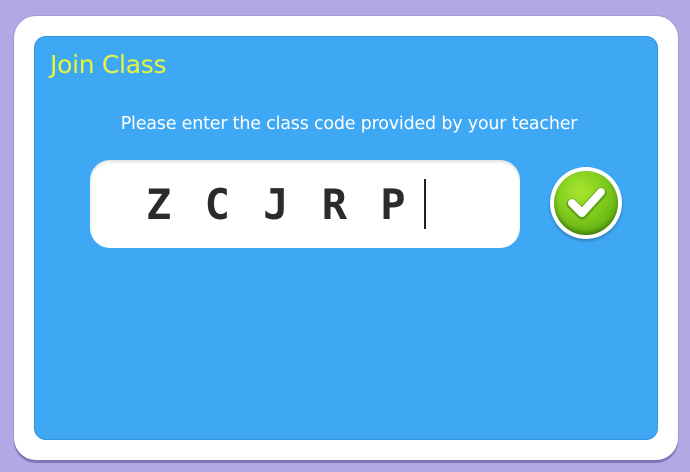  I want to click on checkmark-icon, so click(586, 203).